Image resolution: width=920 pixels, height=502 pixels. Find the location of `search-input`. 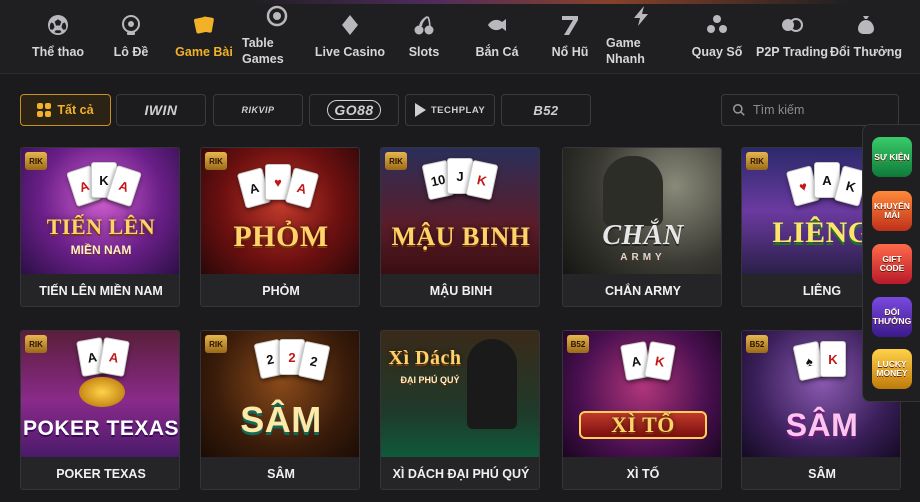

search-input is located at coordinates (823, 110).